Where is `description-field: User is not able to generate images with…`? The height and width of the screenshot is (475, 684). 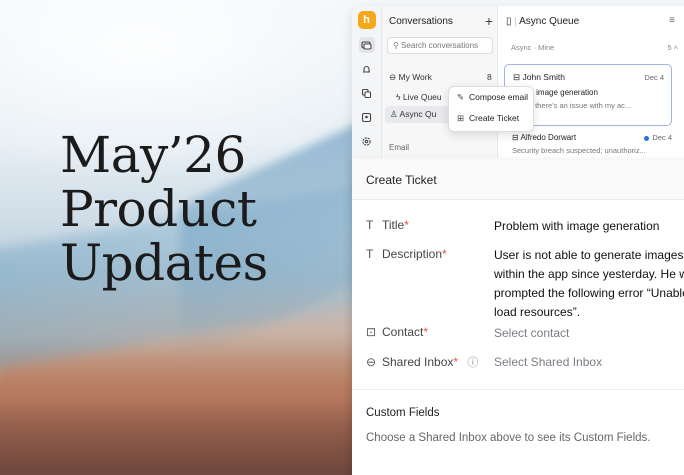 description-field: User is not able to generate images with… is located at coordinates (589, 284).